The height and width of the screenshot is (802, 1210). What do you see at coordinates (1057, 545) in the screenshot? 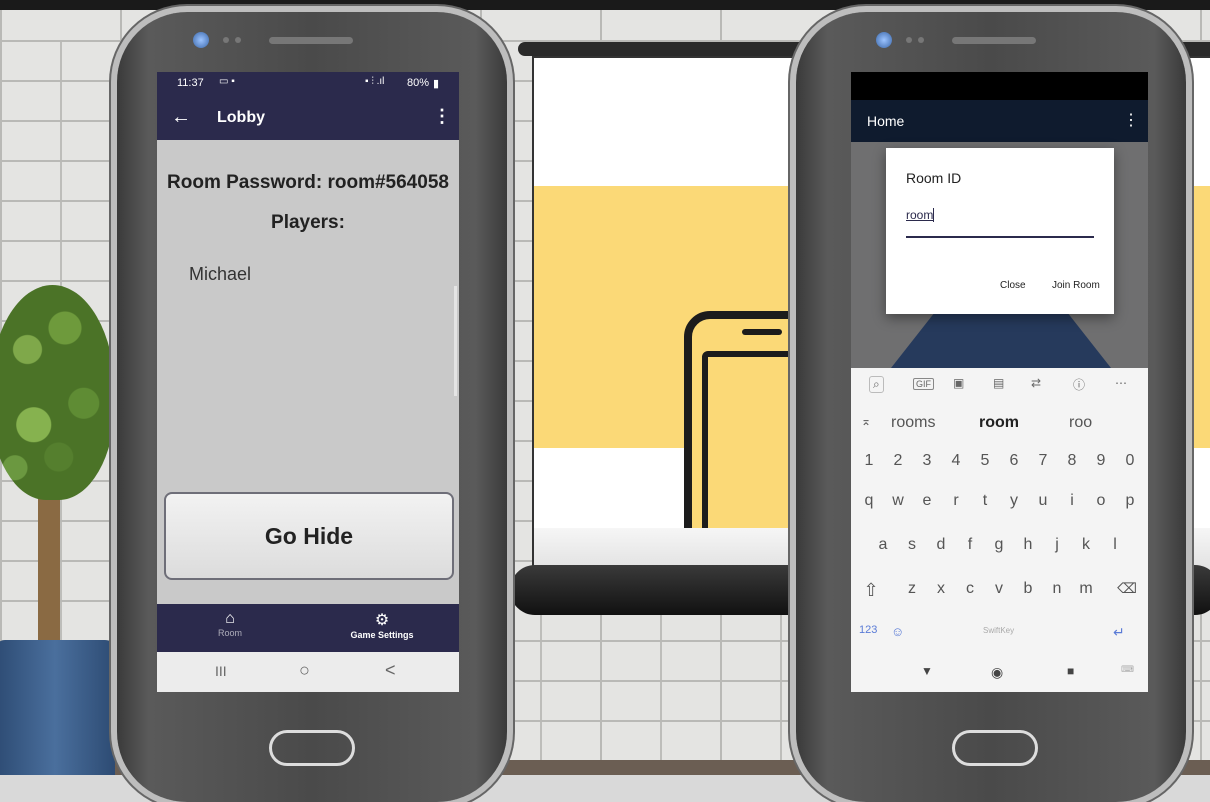
I see `key: j` at bounding box center [1057, 545].